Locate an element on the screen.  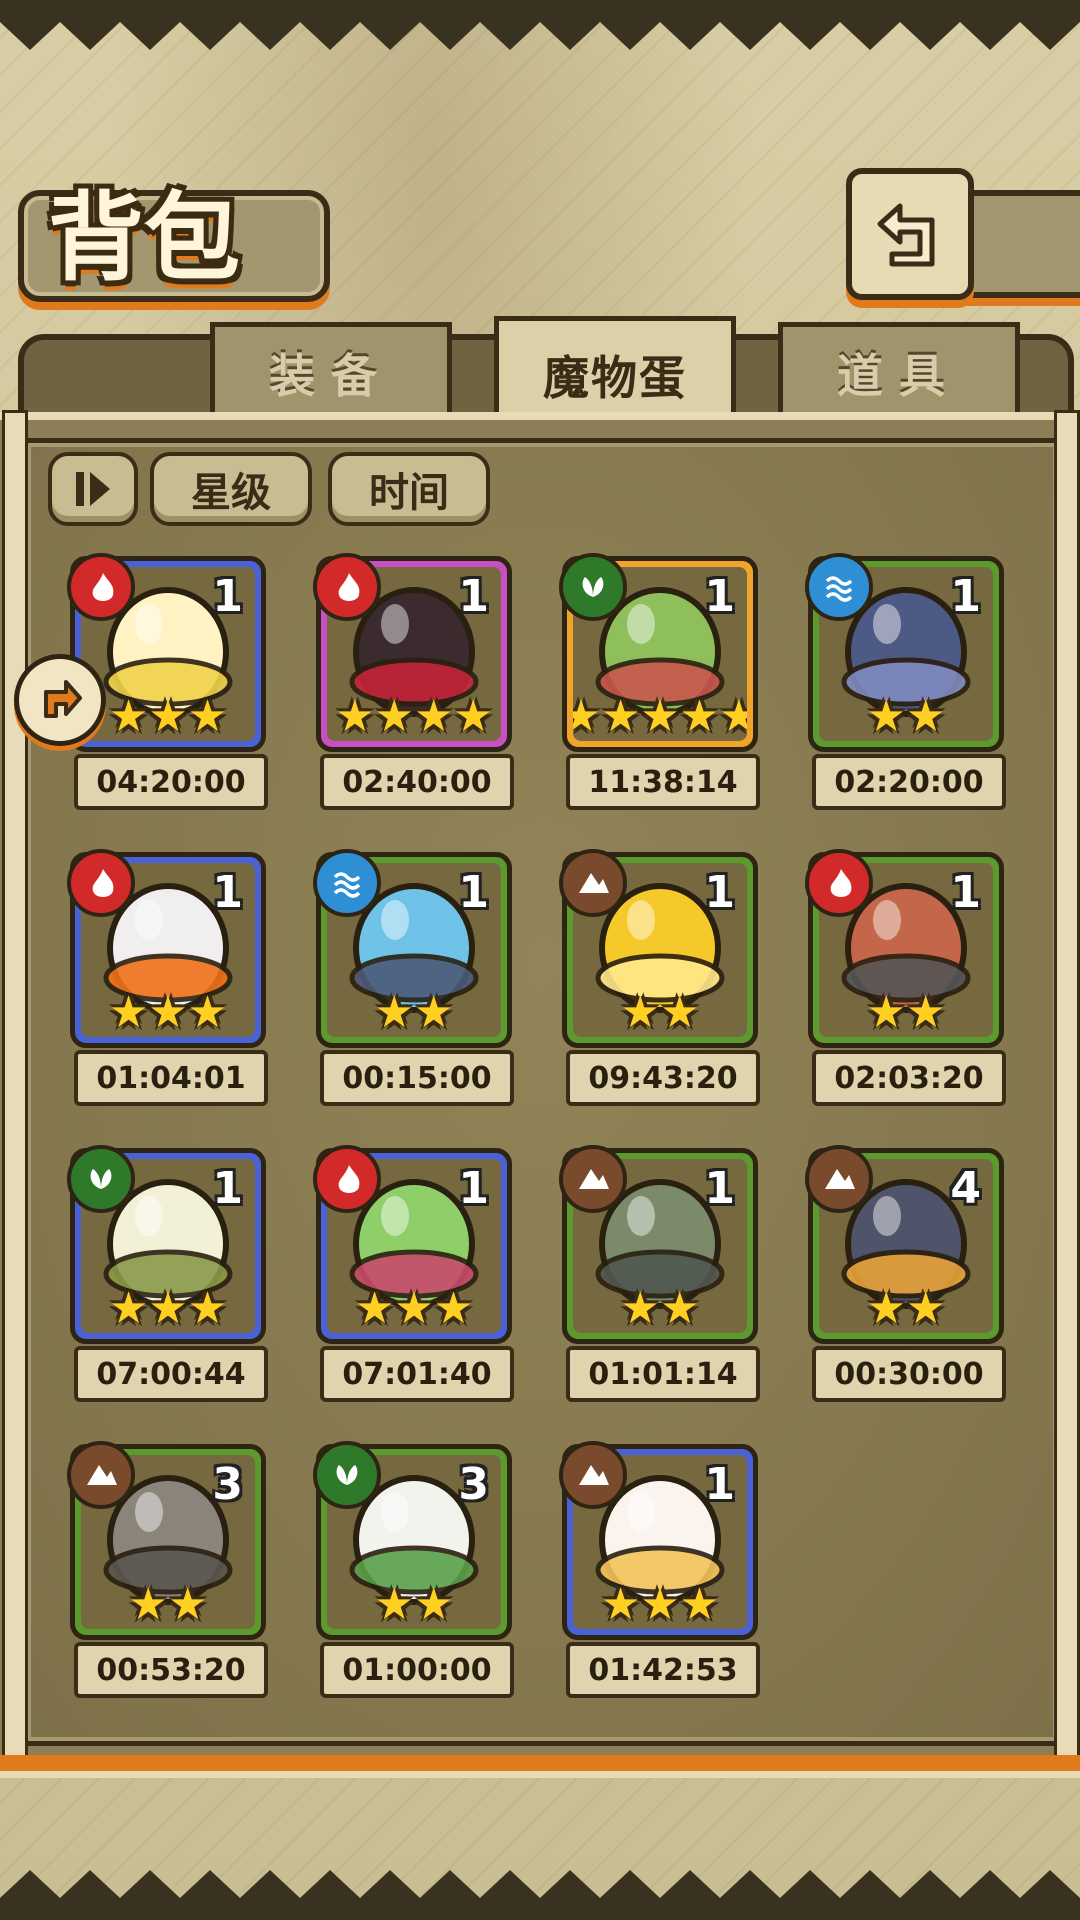
star-rating-stars: ★★★★ is located at coordinates (414, 716).